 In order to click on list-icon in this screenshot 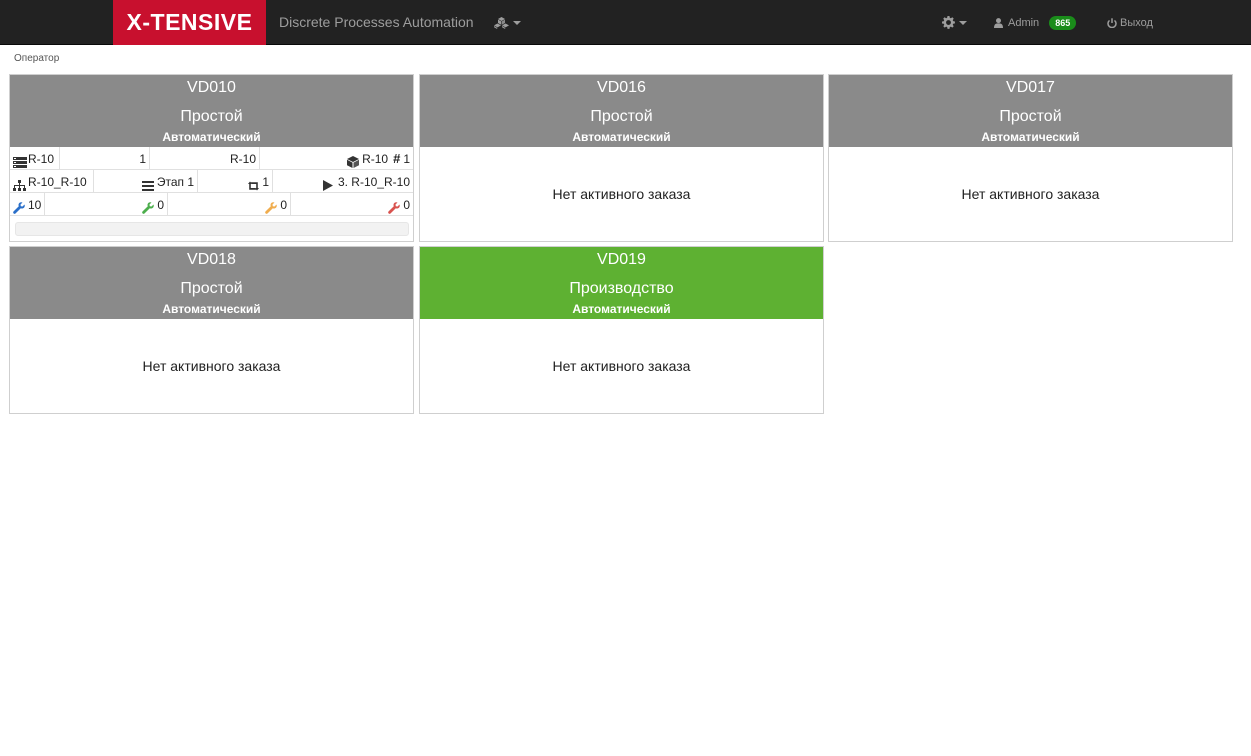, I will do `click(147, 183)`.